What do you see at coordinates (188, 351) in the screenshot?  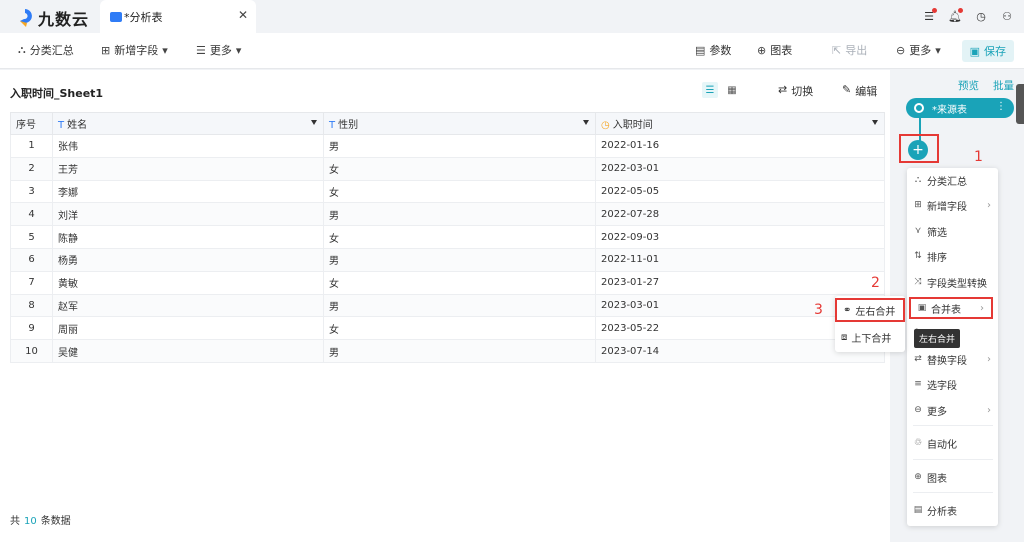 I see `name-cell: 吴健` at bounding box center [188, 351].